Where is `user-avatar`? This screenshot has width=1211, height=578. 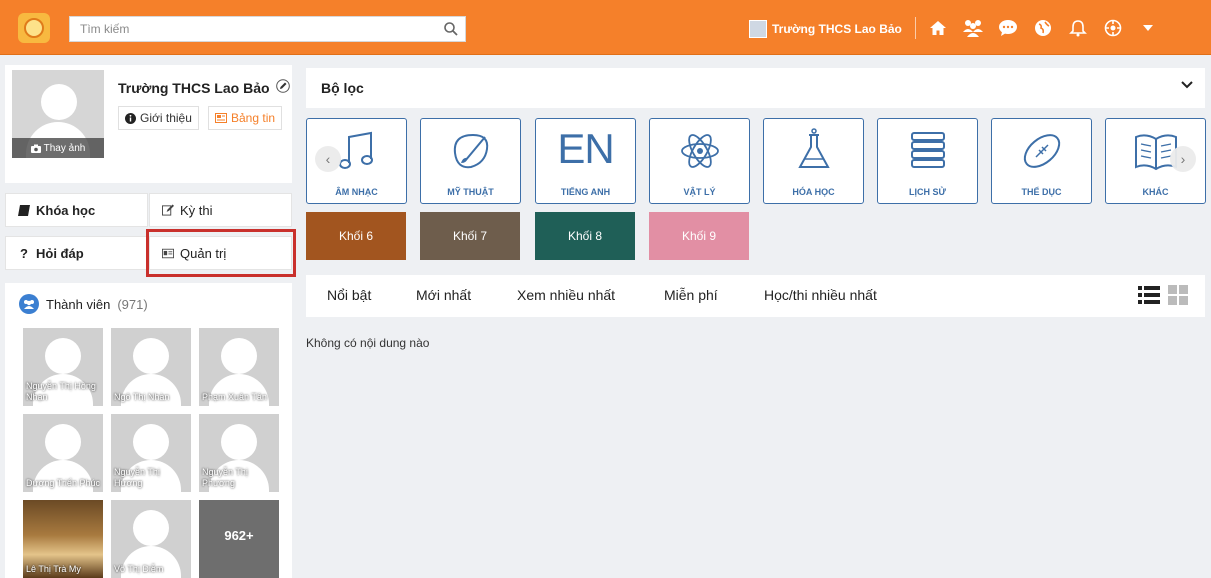 user-avatar is located at coordinates (758, 29).